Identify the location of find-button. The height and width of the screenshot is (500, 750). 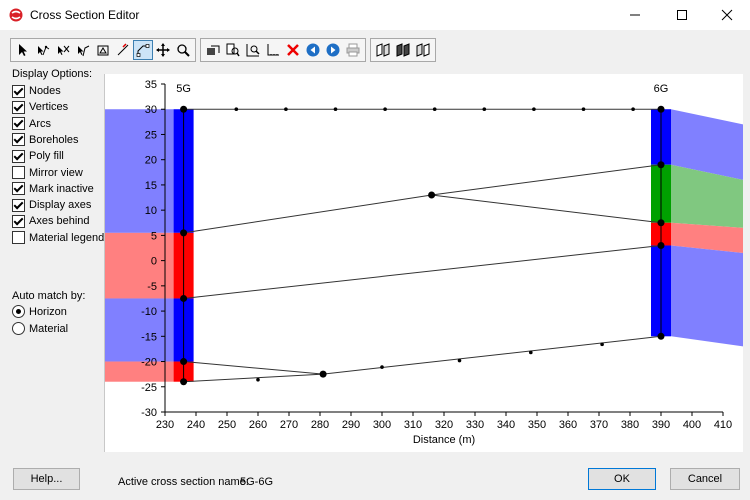
(233, 50).